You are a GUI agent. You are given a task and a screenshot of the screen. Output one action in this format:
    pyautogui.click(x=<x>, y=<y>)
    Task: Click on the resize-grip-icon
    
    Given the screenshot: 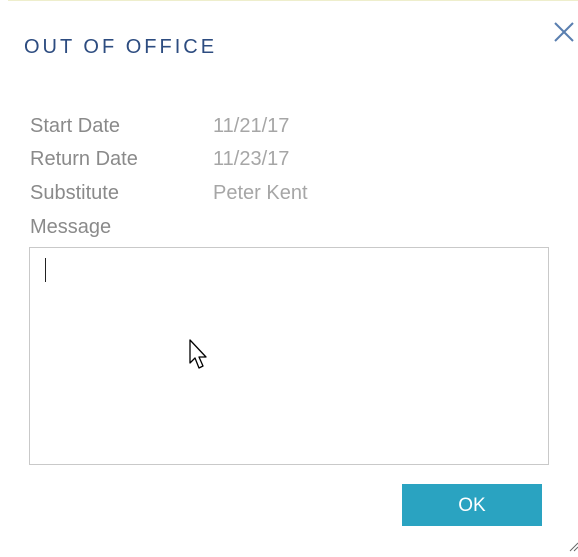 What is the action you would take?
    pyautogui.click(x=573, y=548)
    